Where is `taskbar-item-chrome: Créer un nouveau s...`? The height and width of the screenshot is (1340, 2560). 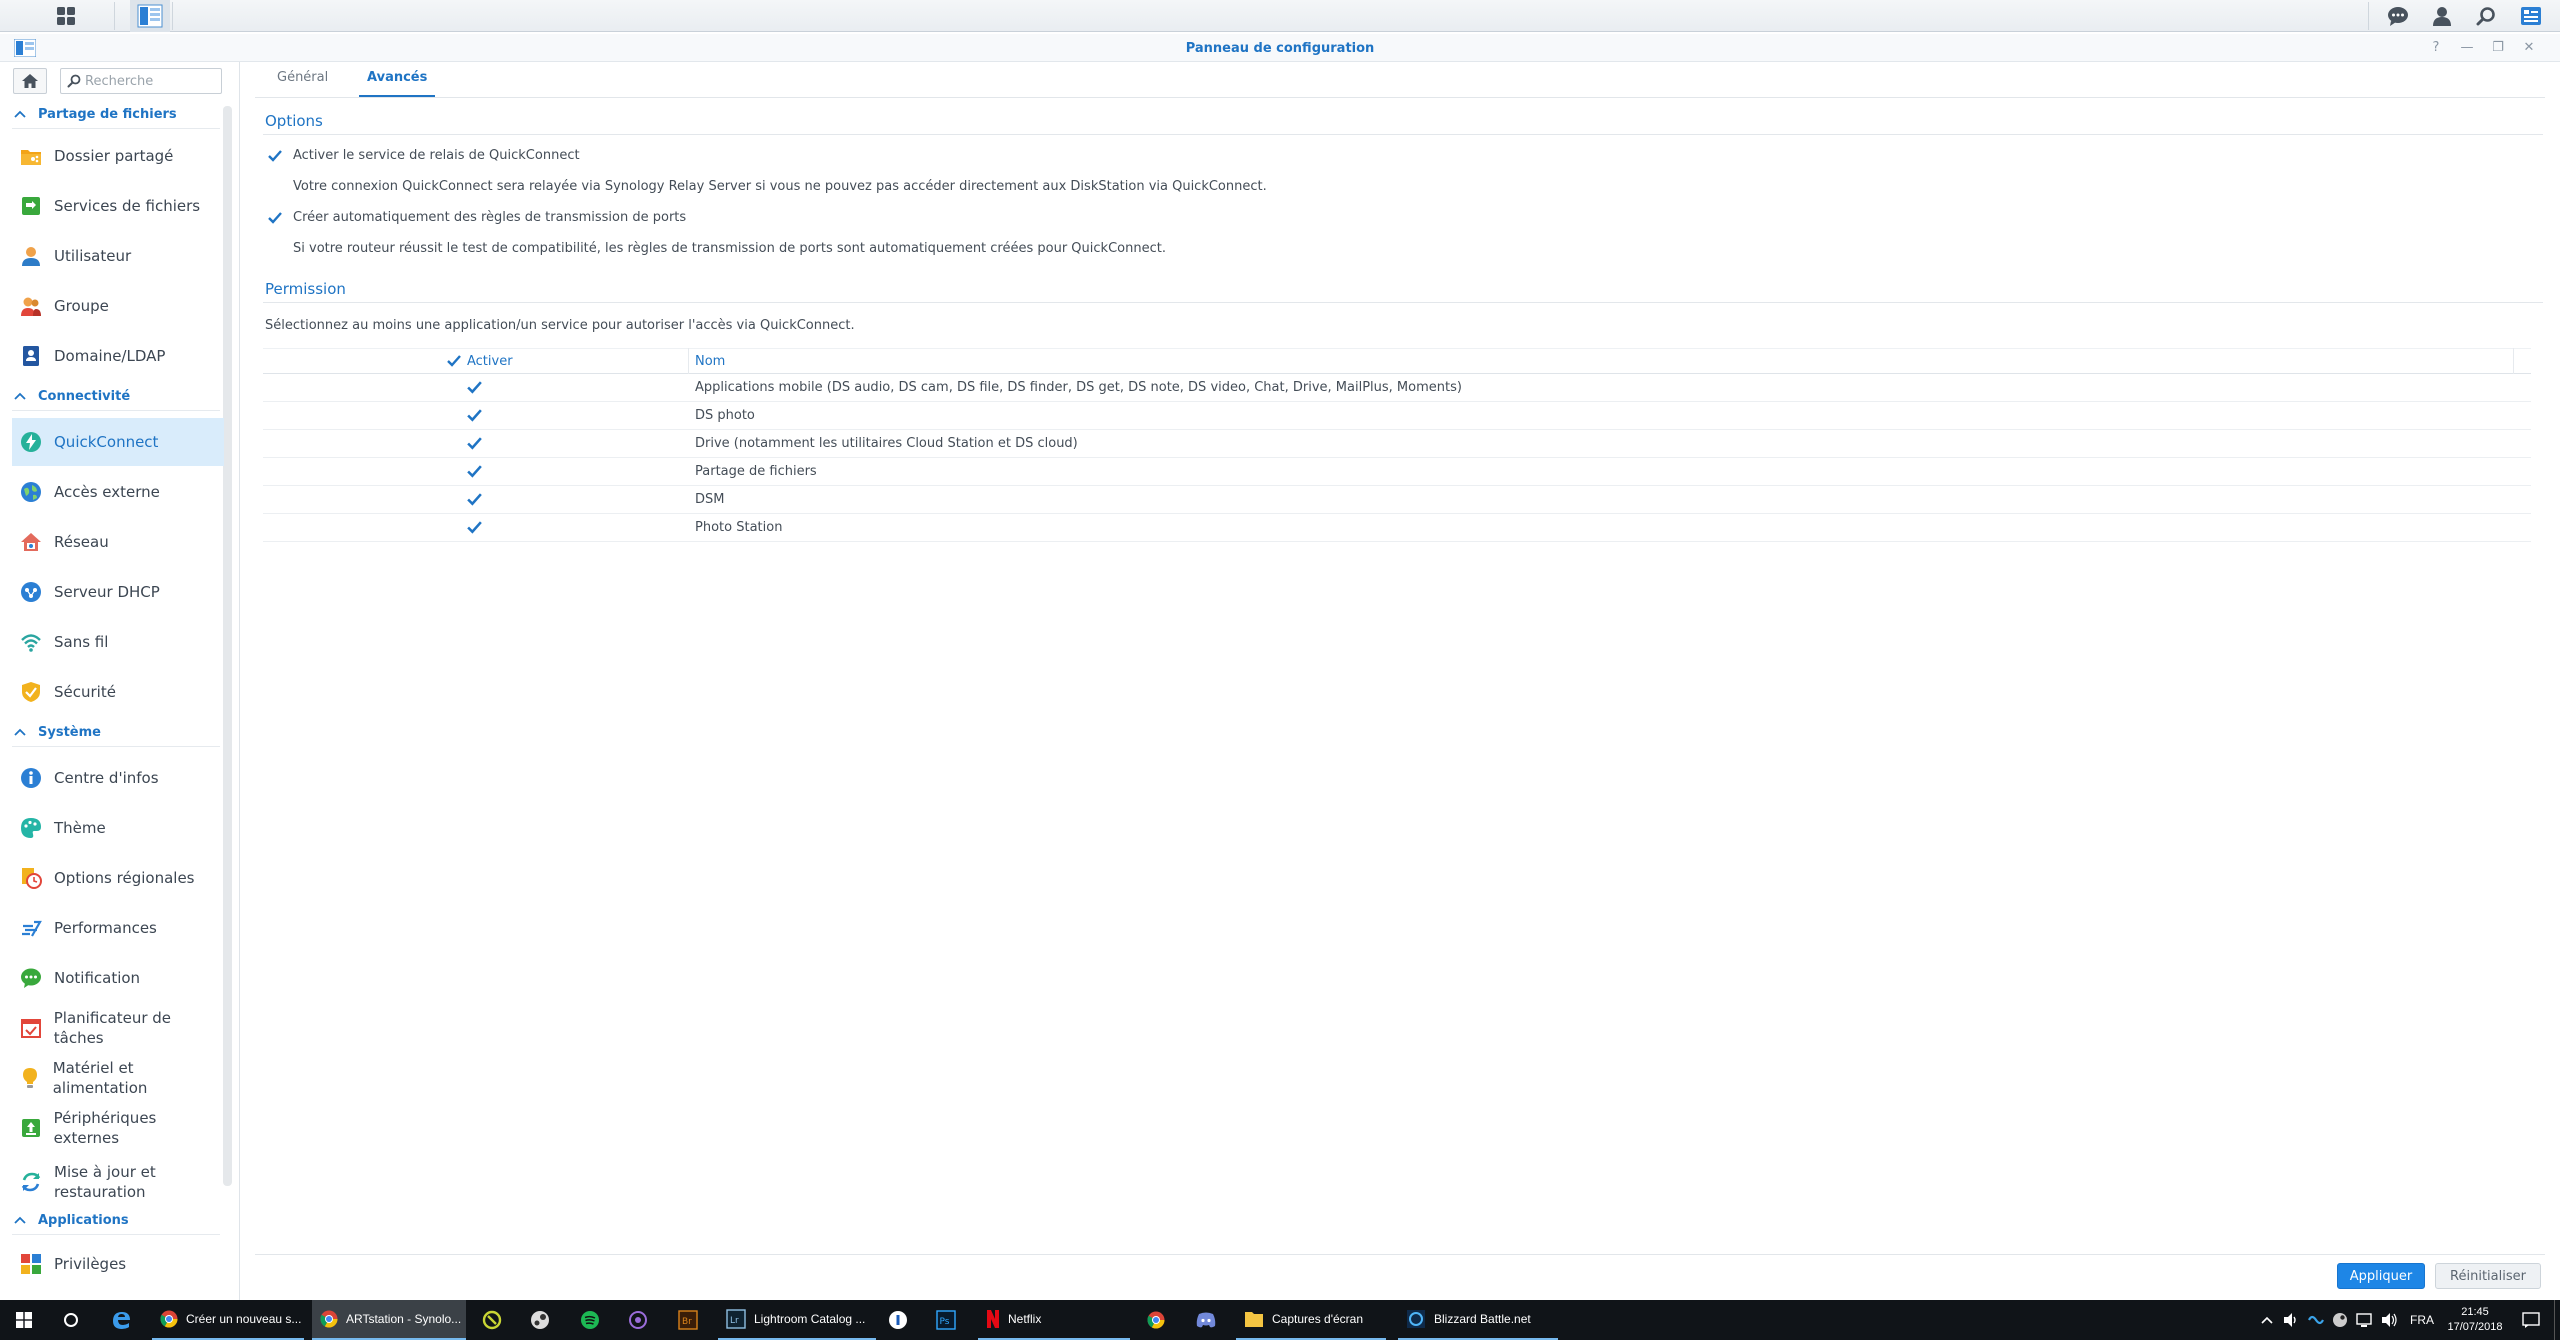
taskbar-item-chrome: Créer un nouveau s... is located at coordinates (228, 1320).